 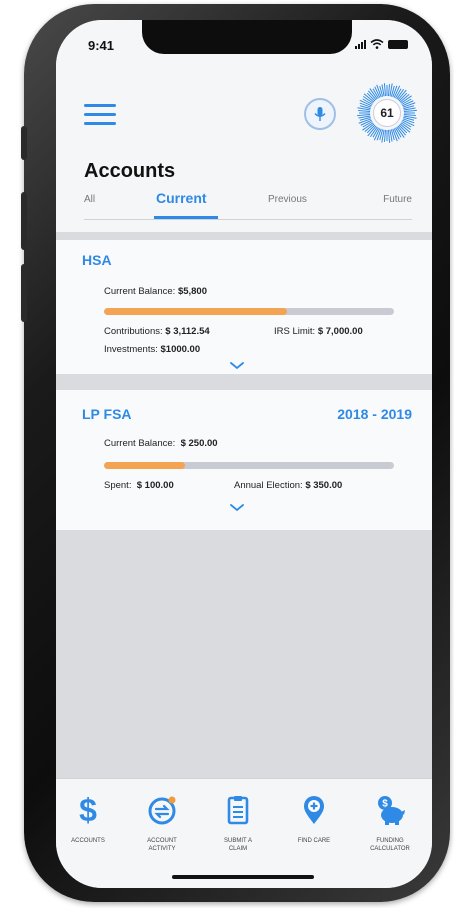 I want to click on silent-switch, so click(x=24, y=143).